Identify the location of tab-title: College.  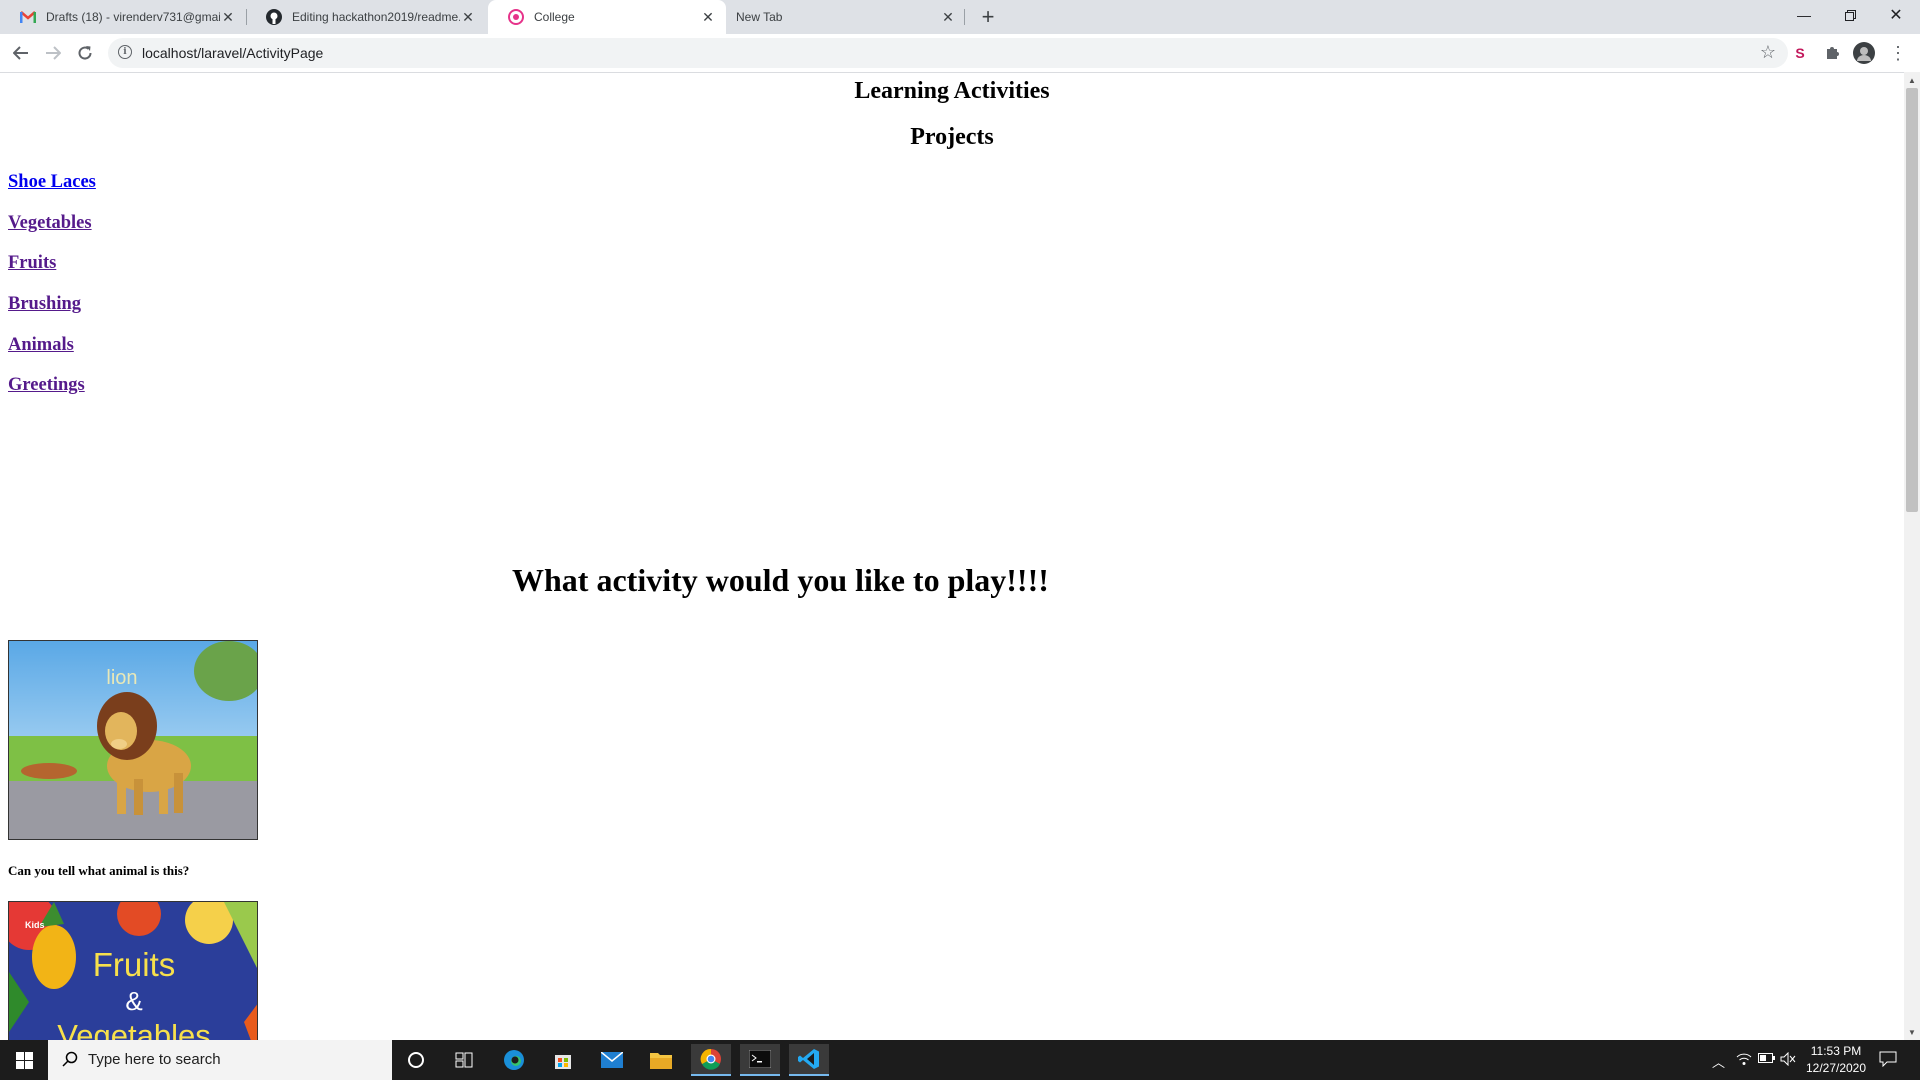
(554, 17).